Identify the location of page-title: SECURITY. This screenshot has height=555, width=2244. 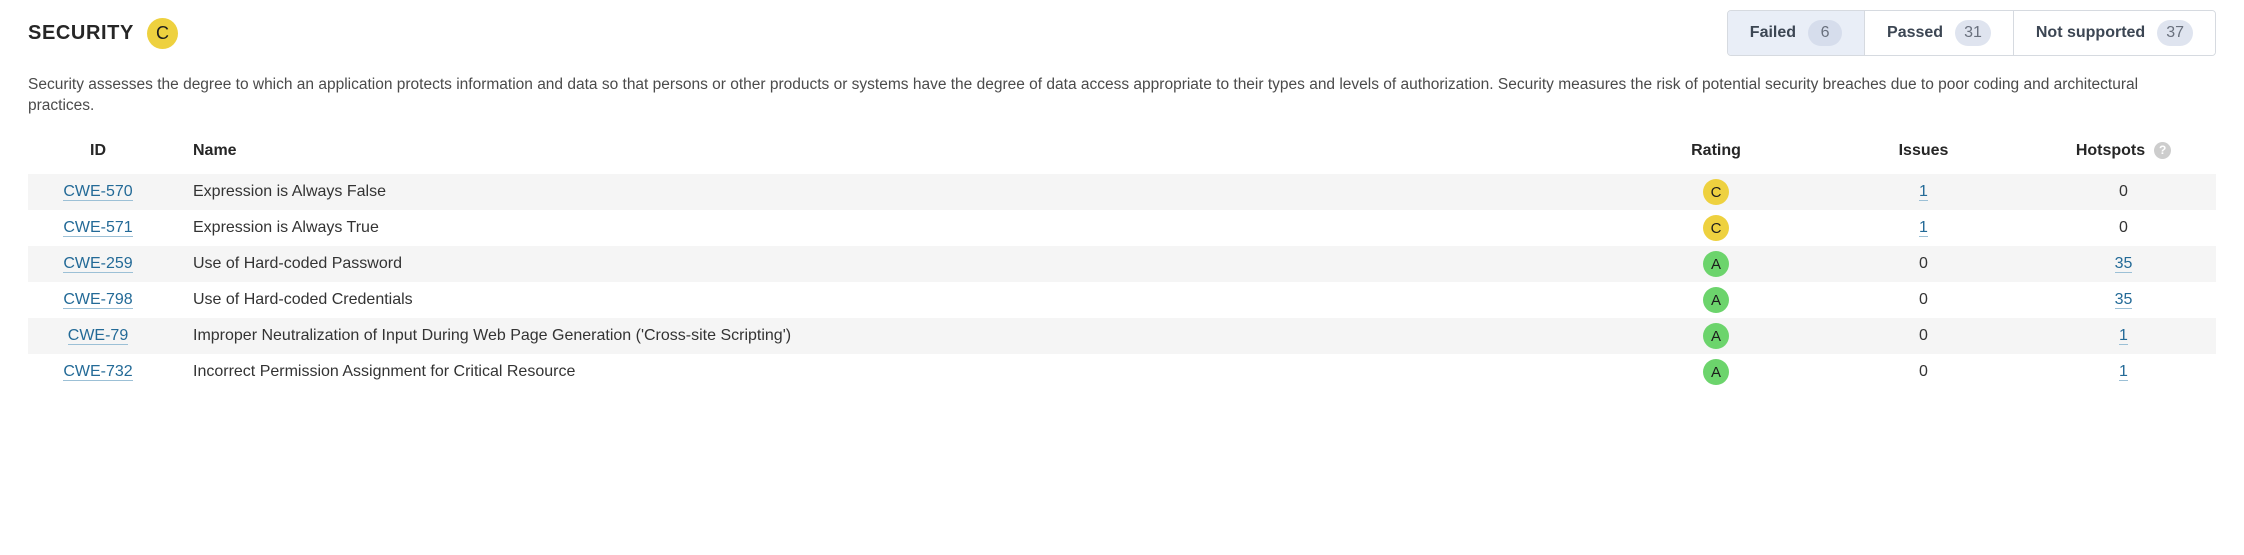
(81, 32).